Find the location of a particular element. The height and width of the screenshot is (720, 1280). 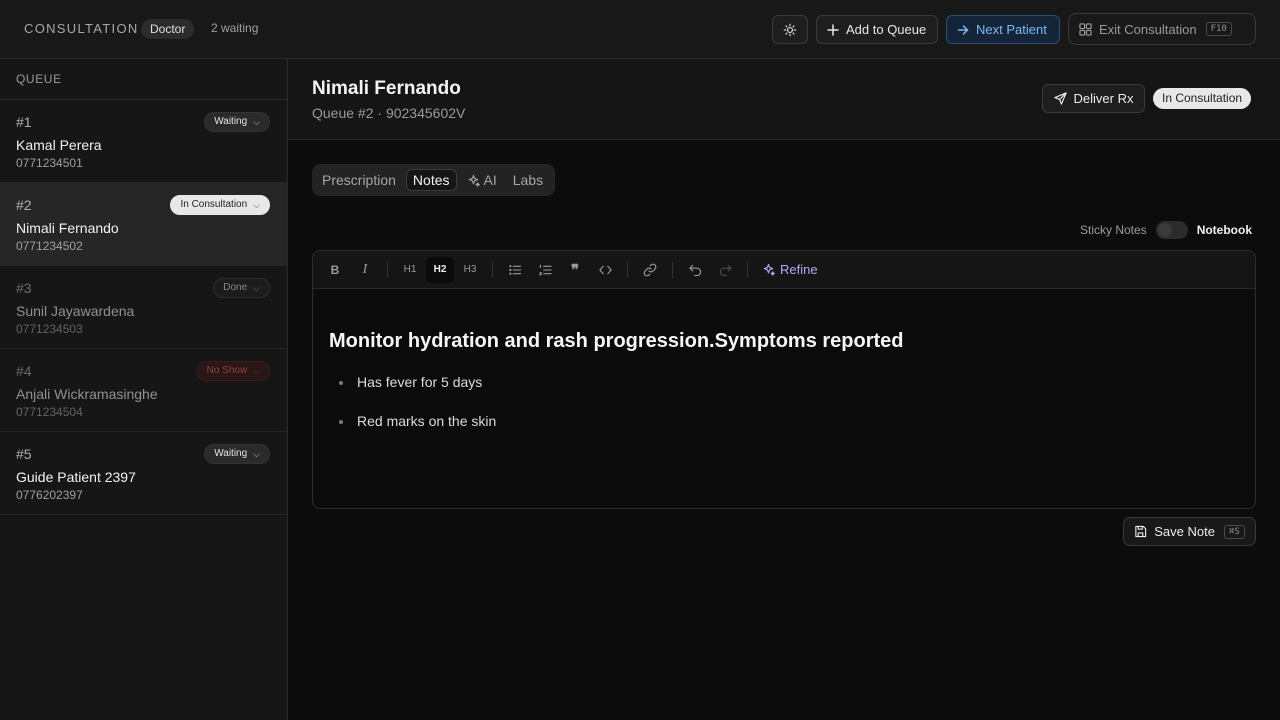

bullet-list-icon is located at coordinates (515, 270).